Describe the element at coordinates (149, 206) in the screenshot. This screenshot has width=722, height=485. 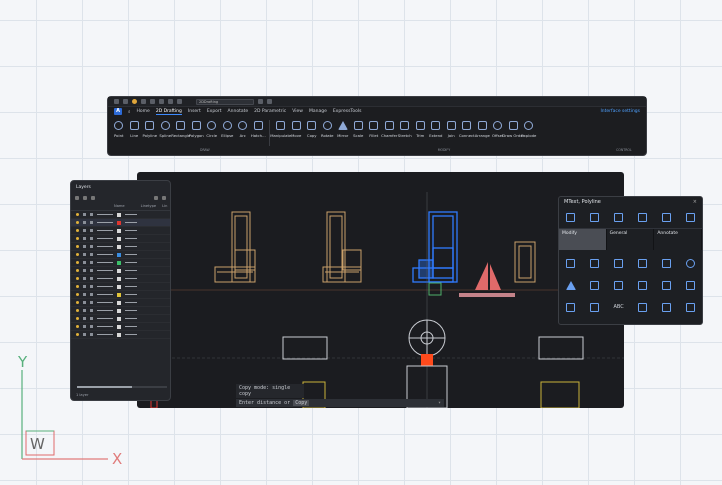
I see `col-linetype: Linetype` at that location.